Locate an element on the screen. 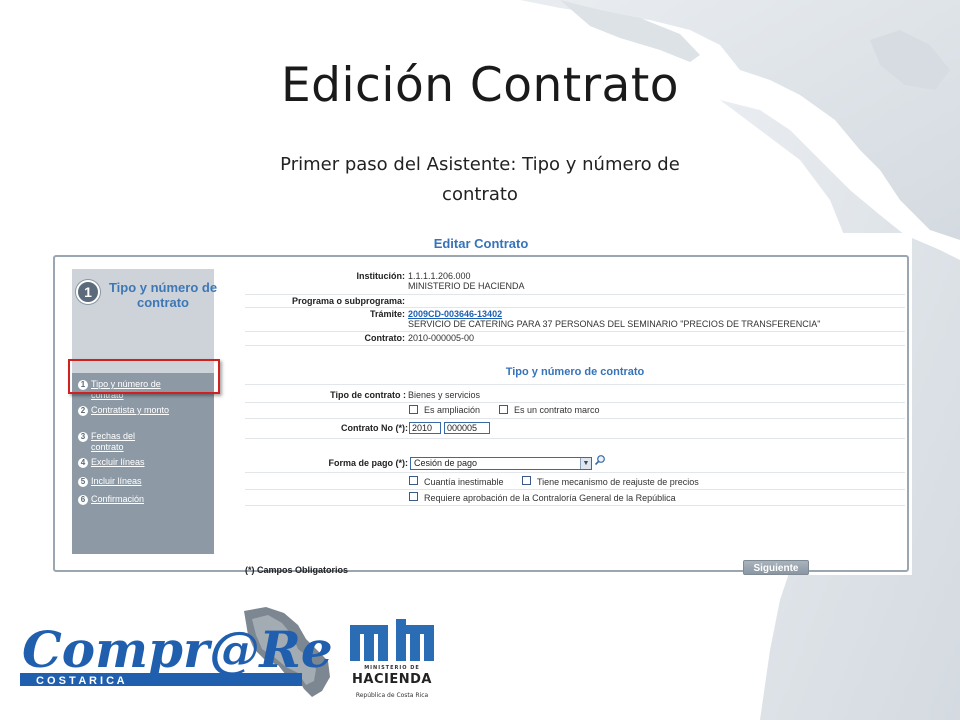  contrato-number-input: 000005 is located at coordinates (467, 428).